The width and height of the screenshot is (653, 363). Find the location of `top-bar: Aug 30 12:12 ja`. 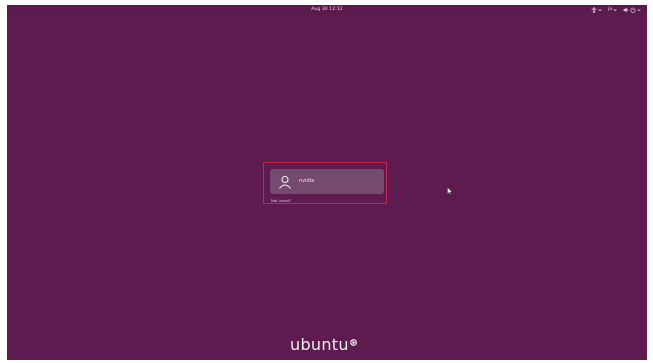

top-bar: Aug 30 12:12 ja is located at coordinates (327, 9).